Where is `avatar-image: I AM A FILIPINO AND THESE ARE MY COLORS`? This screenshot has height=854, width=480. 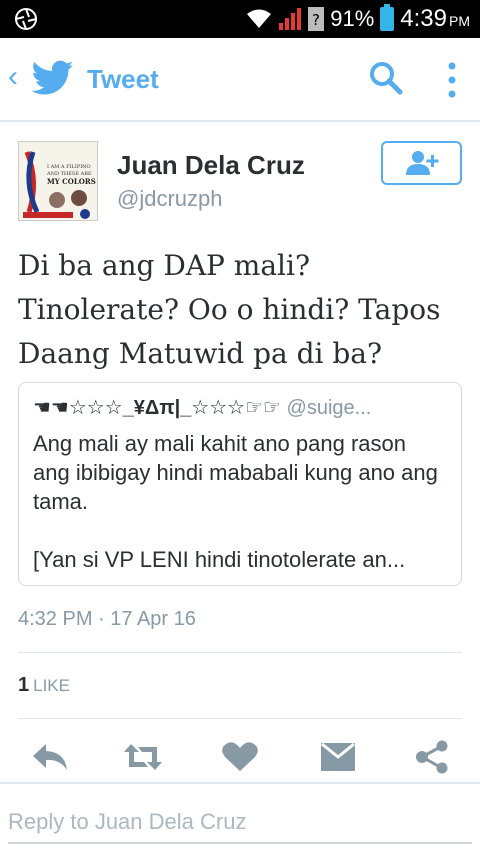 avatar-image: I AM A FILIPINO AND THESE ARE MY COLORS is located at coordinates (58, 181).